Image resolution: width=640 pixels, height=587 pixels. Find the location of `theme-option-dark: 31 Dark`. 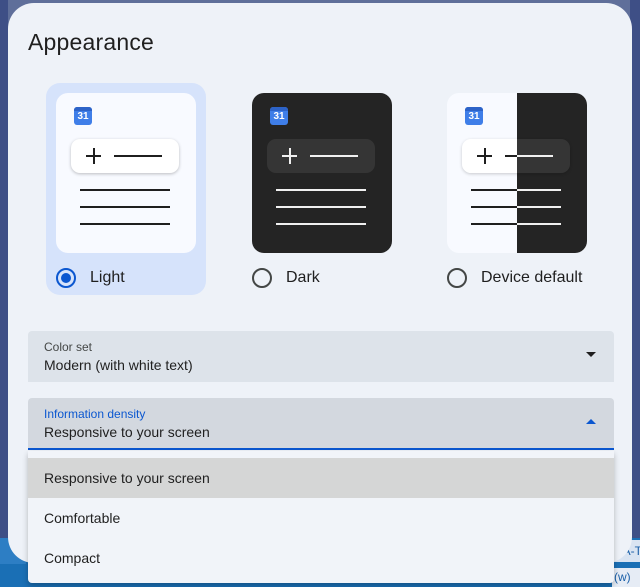

theme-option-dark: 31 Dark is located at coordinates (322, 189).